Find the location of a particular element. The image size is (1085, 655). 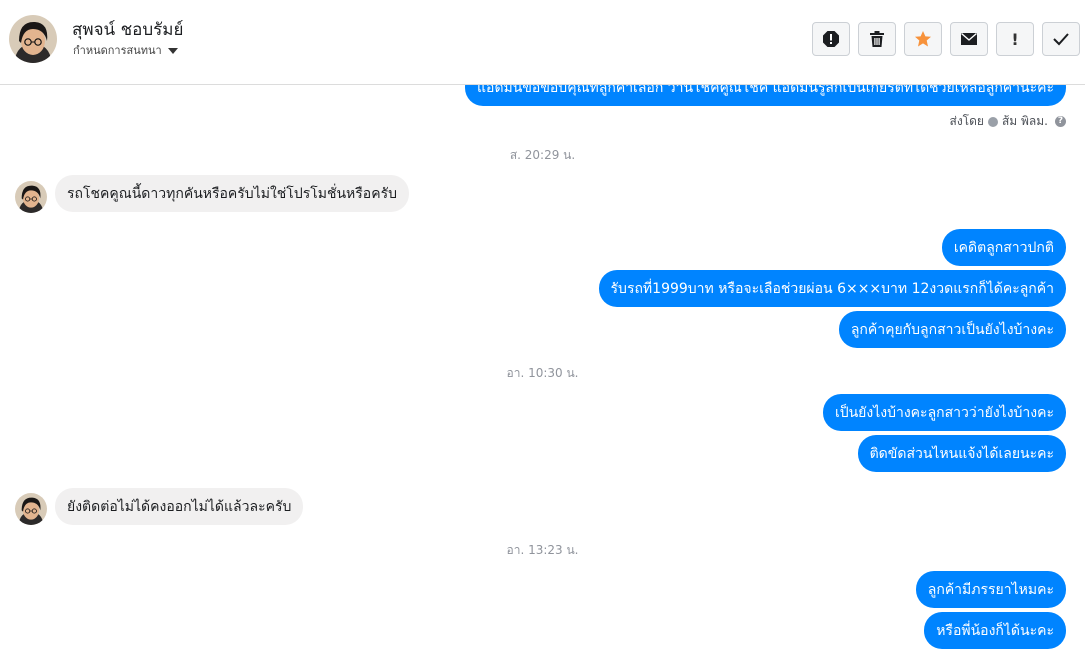

spam-report-icon is located at coordinates (831, 39).